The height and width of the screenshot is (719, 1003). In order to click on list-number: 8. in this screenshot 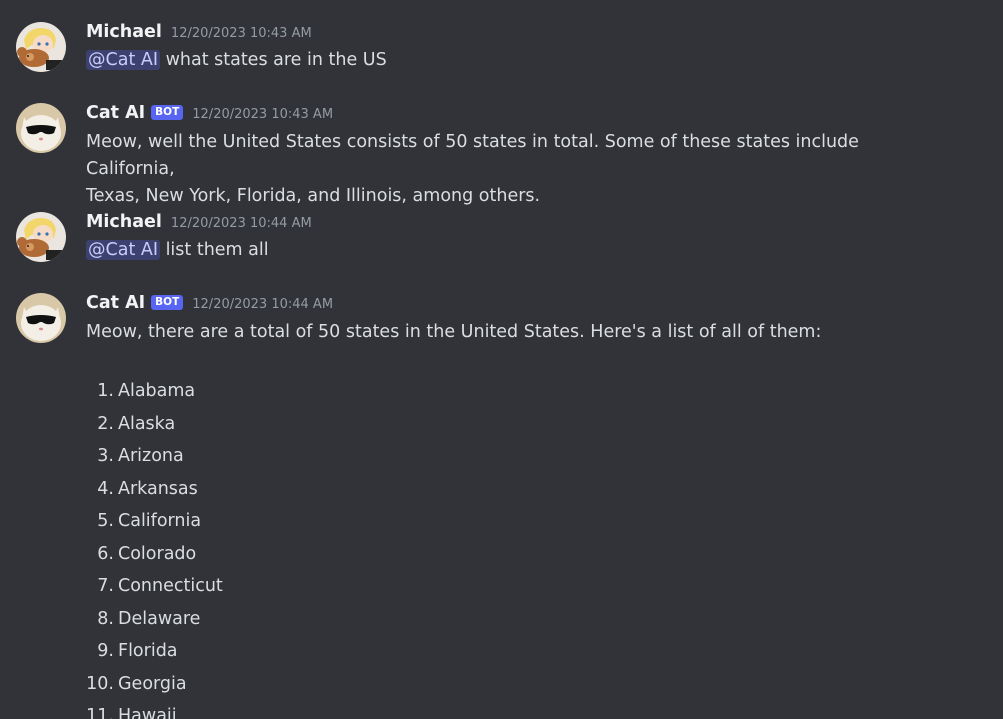, I will do `click(105, 618)`.